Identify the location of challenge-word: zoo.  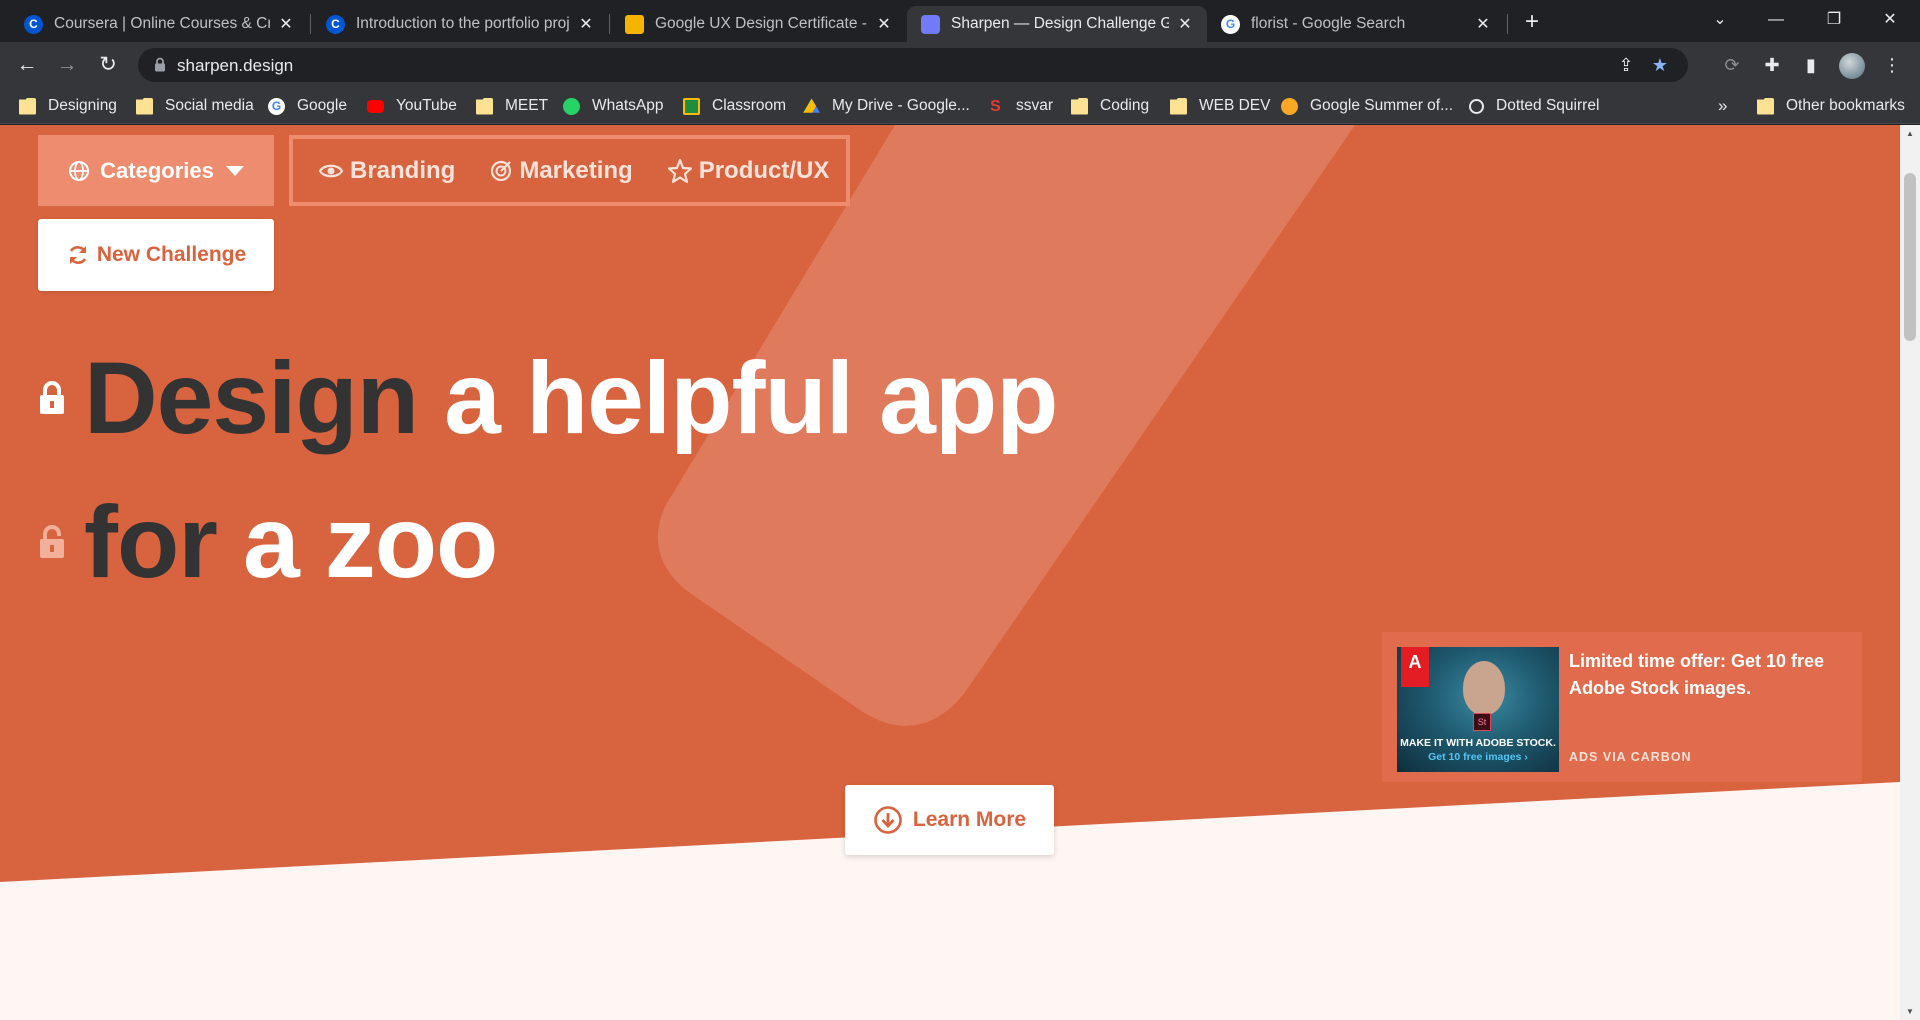
(411, 542).